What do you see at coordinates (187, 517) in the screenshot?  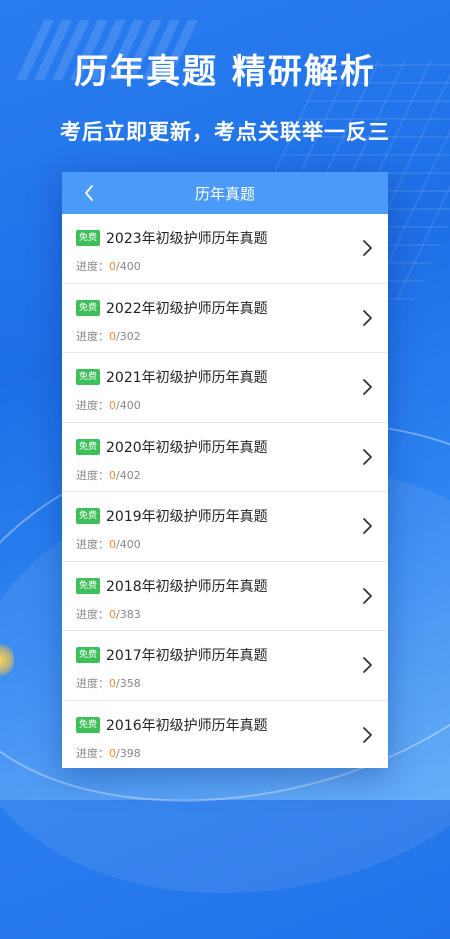 I see `exam-title: 2019年初级护师历年真题` at bounding box center [187, 517].